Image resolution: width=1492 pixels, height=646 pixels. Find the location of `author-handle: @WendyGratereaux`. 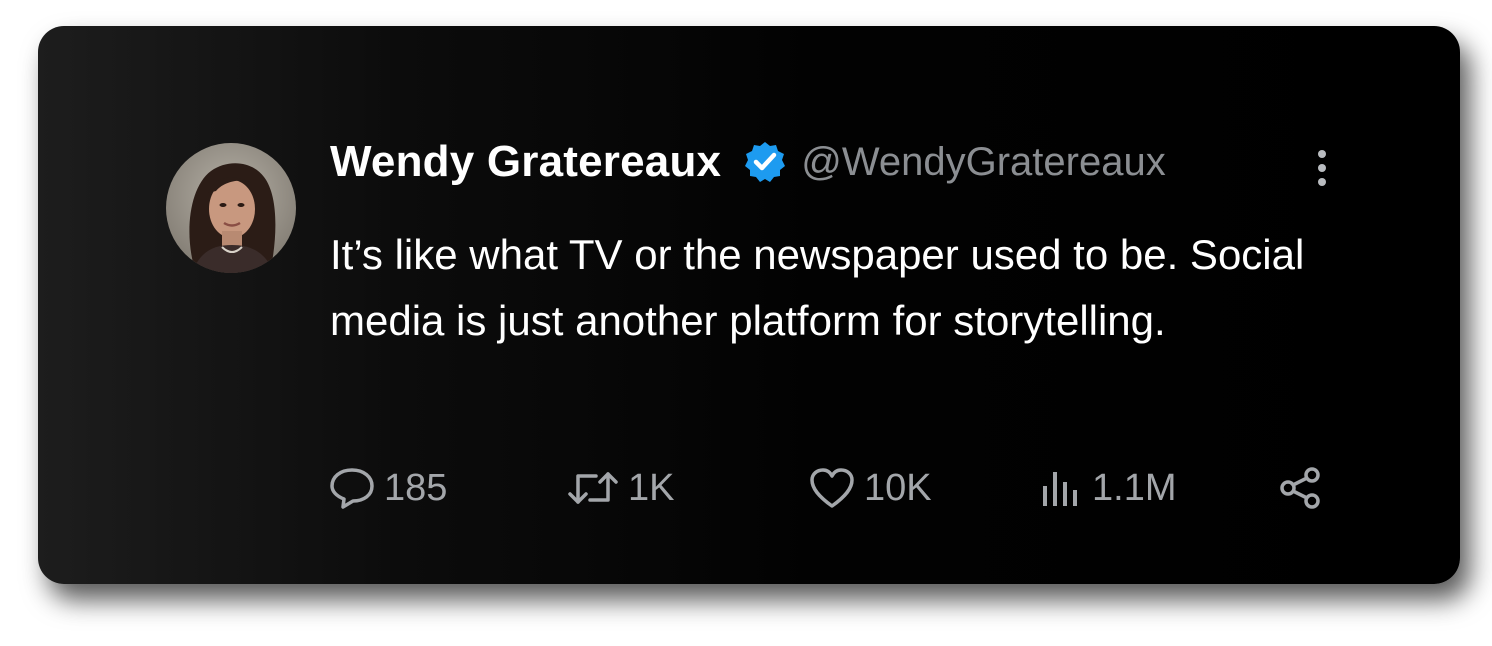

author-handle: @WendyGratereaux is located at coordinates (983, 162).